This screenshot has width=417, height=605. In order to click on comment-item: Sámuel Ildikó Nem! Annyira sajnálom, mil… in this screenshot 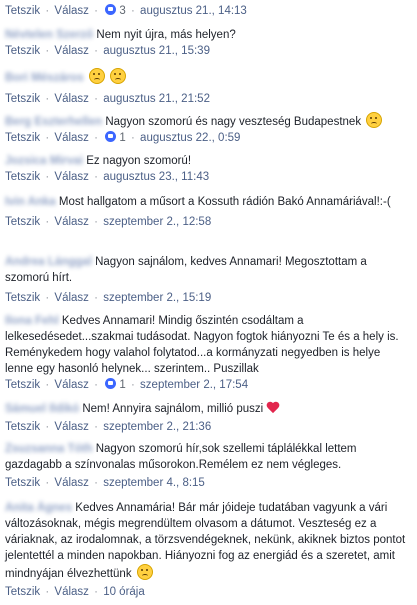, I will do `click(208, 418)`.